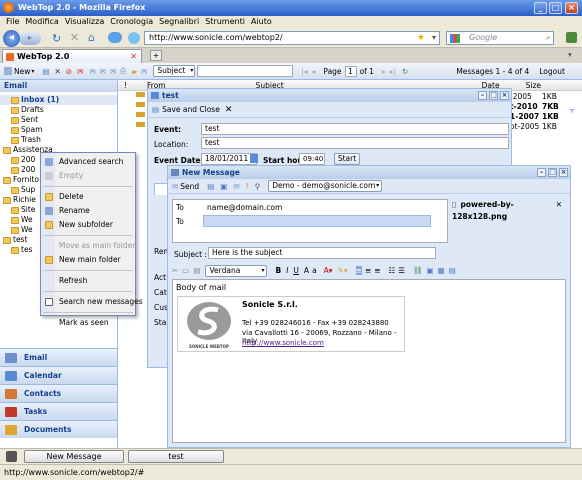 This screenshot has height=480, width=582. What do you see at coordinates (236, 270) in the screenshot?
I see `font-select: Verdana ▾` at bounding box center [236, 270].